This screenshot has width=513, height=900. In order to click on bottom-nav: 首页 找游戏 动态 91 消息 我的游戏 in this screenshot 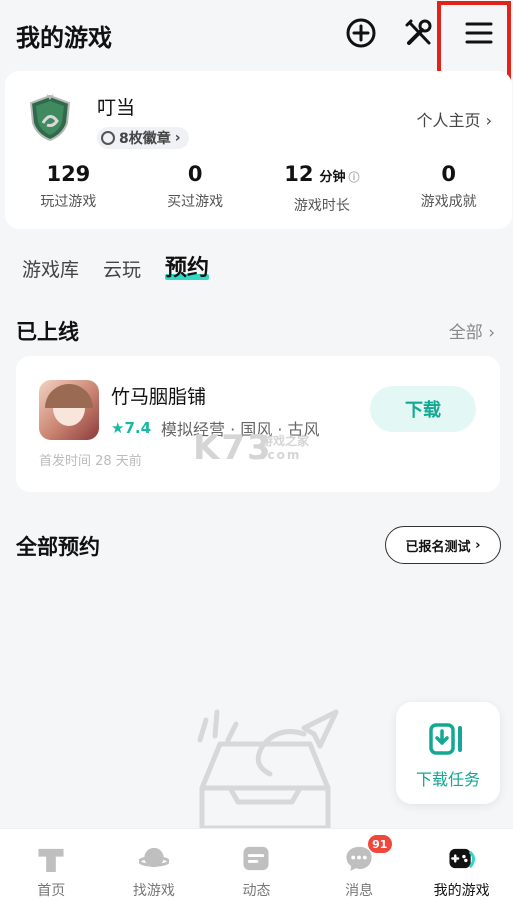, I will do `click(256, 864)`.